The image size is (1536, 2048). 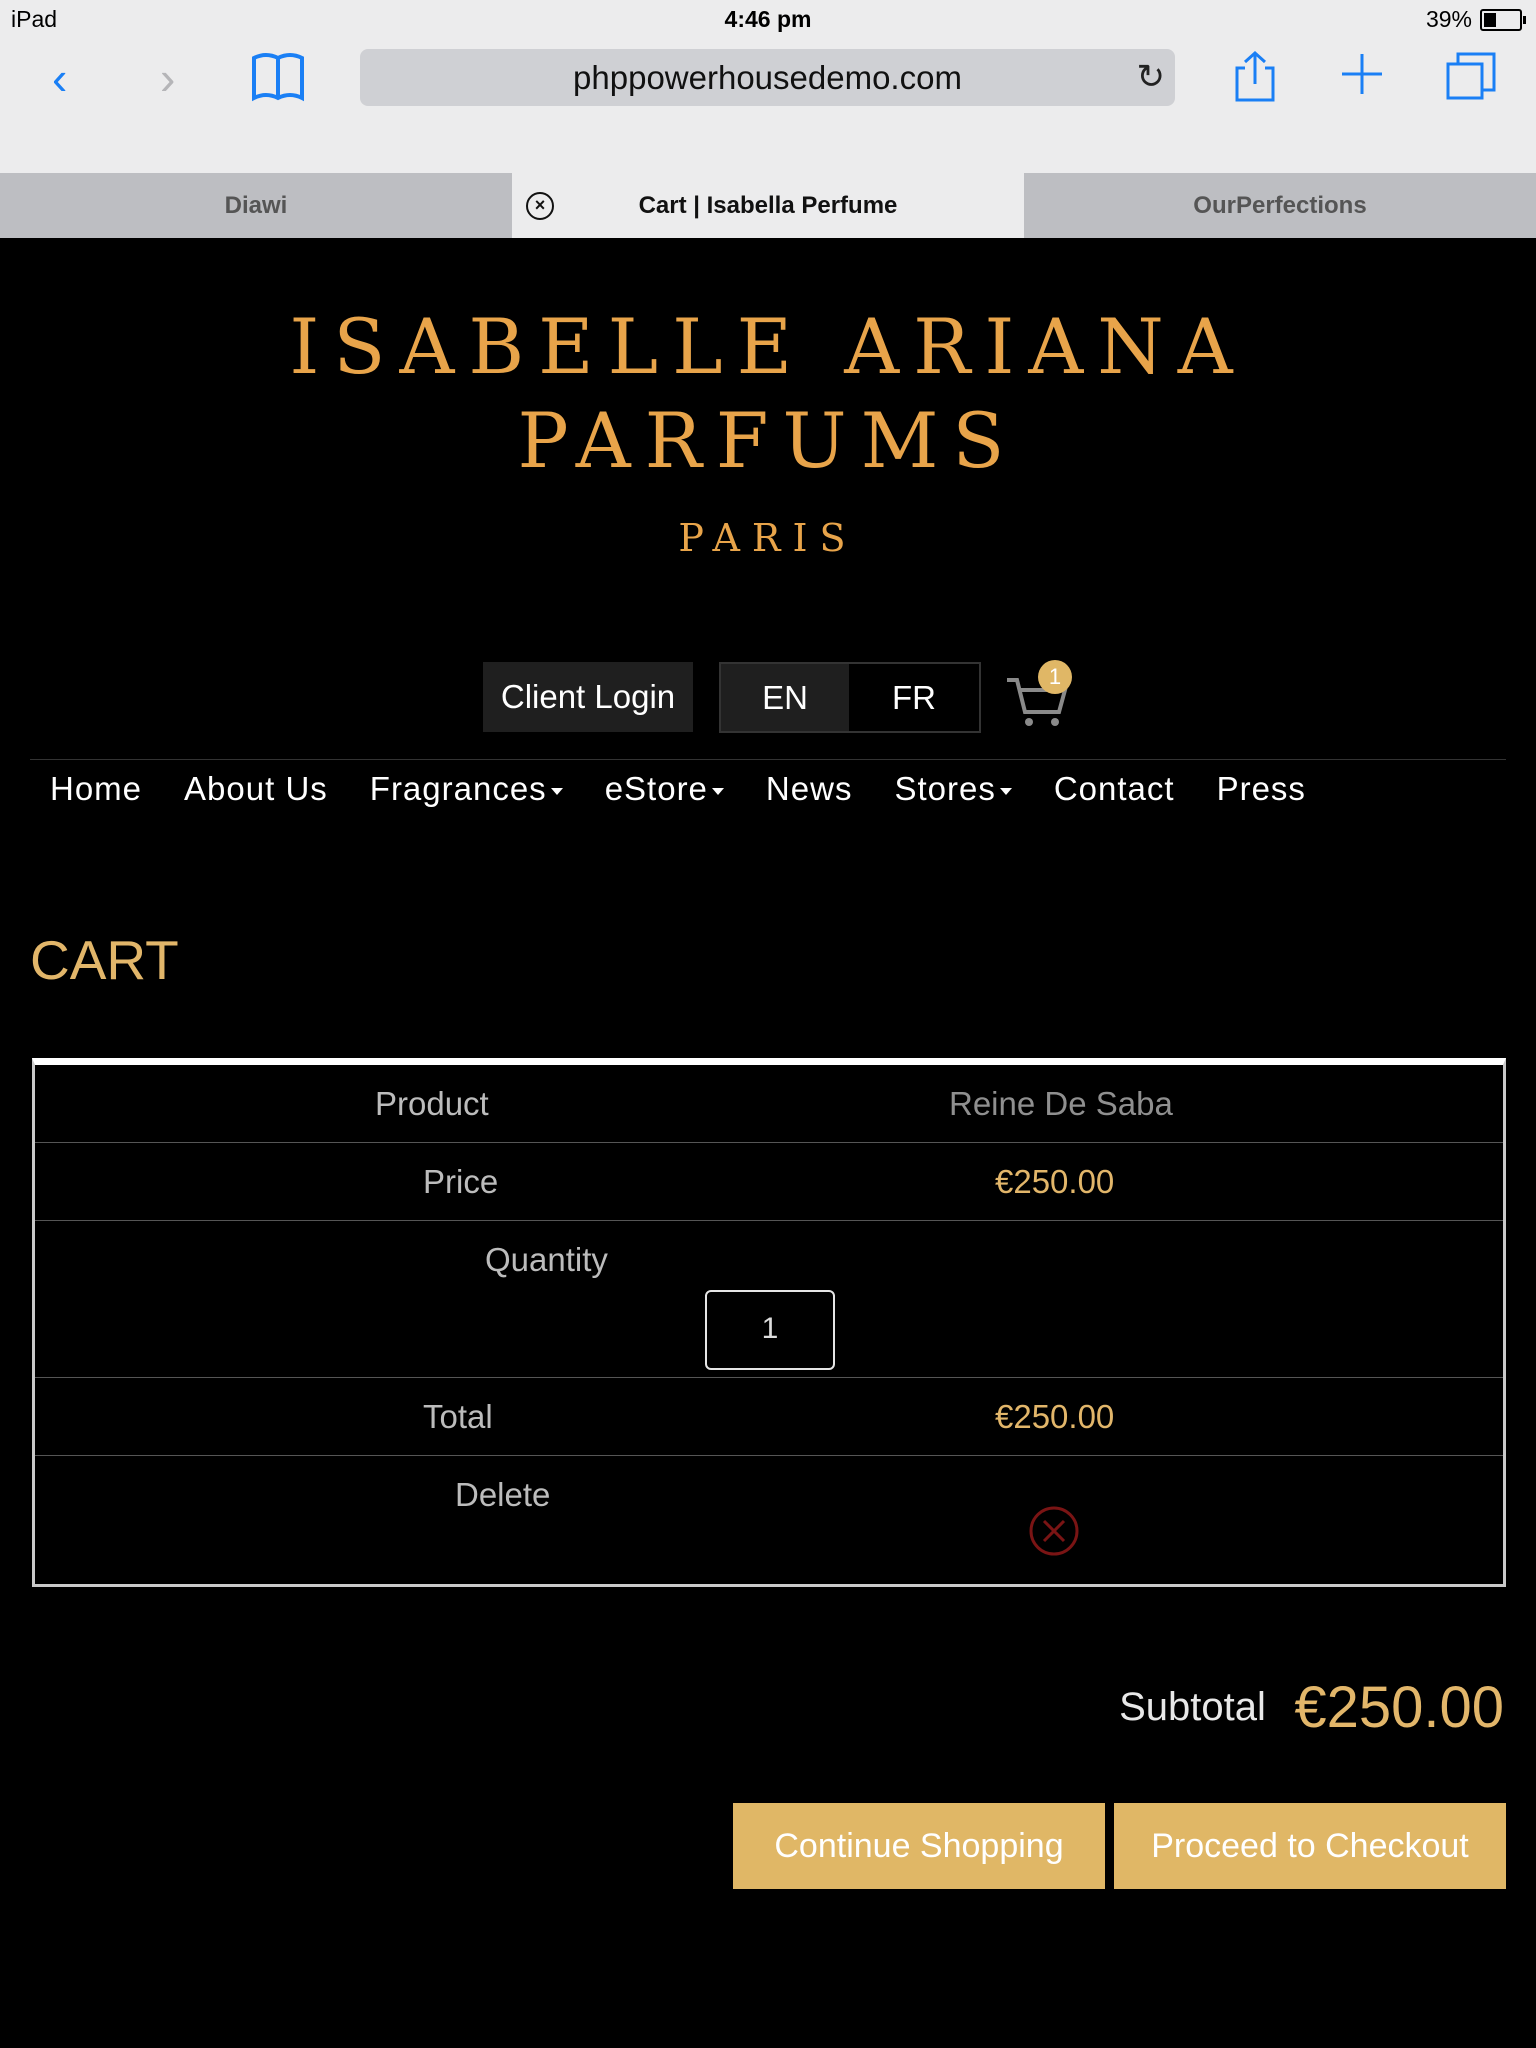 What do you see at coordinates (914, 697) in the screenshot?
I see `language-fr-button: FR` at bounding box center [914, 697].